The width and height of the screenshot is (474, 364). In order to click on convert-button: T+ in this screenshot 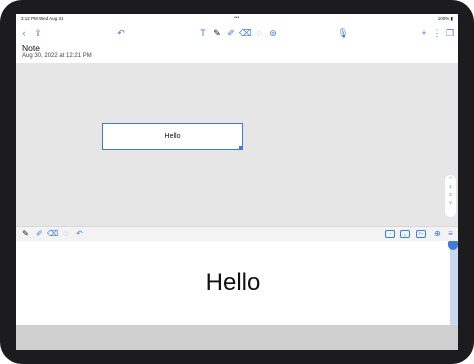, I will do `click(421, 234)`.